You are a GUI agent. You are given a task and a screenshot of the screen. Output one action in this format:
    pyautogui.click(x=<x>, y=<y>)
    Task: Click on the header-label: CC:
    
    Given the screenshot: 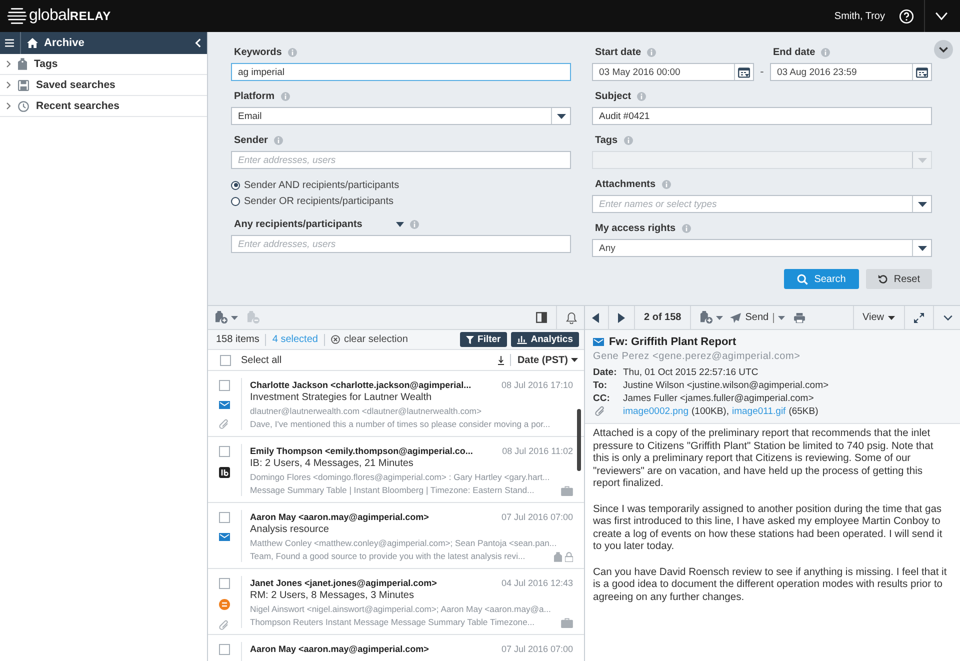 What is the action you would take?
    pyautogui.click(x=602, y=398)
    